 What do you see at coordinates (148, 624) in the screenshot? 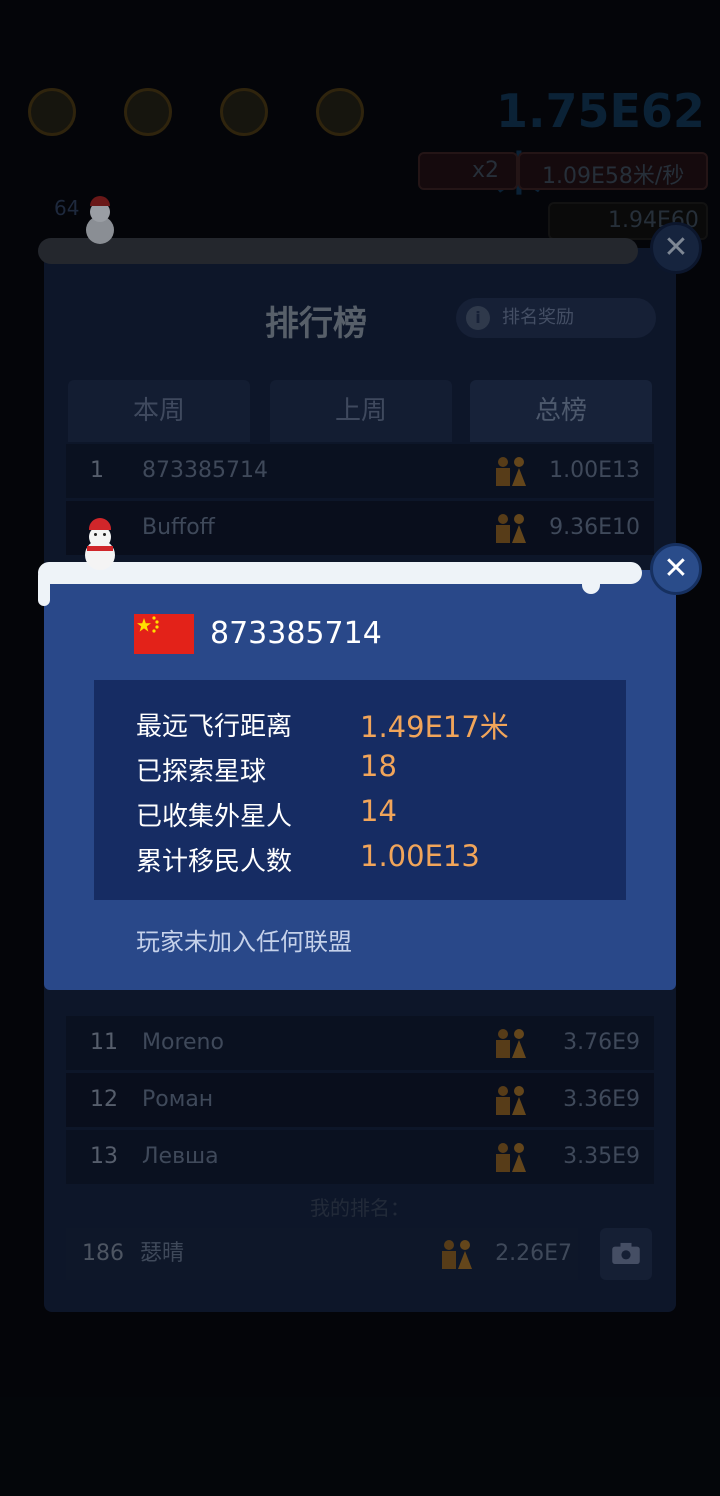
I see `flag-stars-icon` at bounding box center [148, 624].